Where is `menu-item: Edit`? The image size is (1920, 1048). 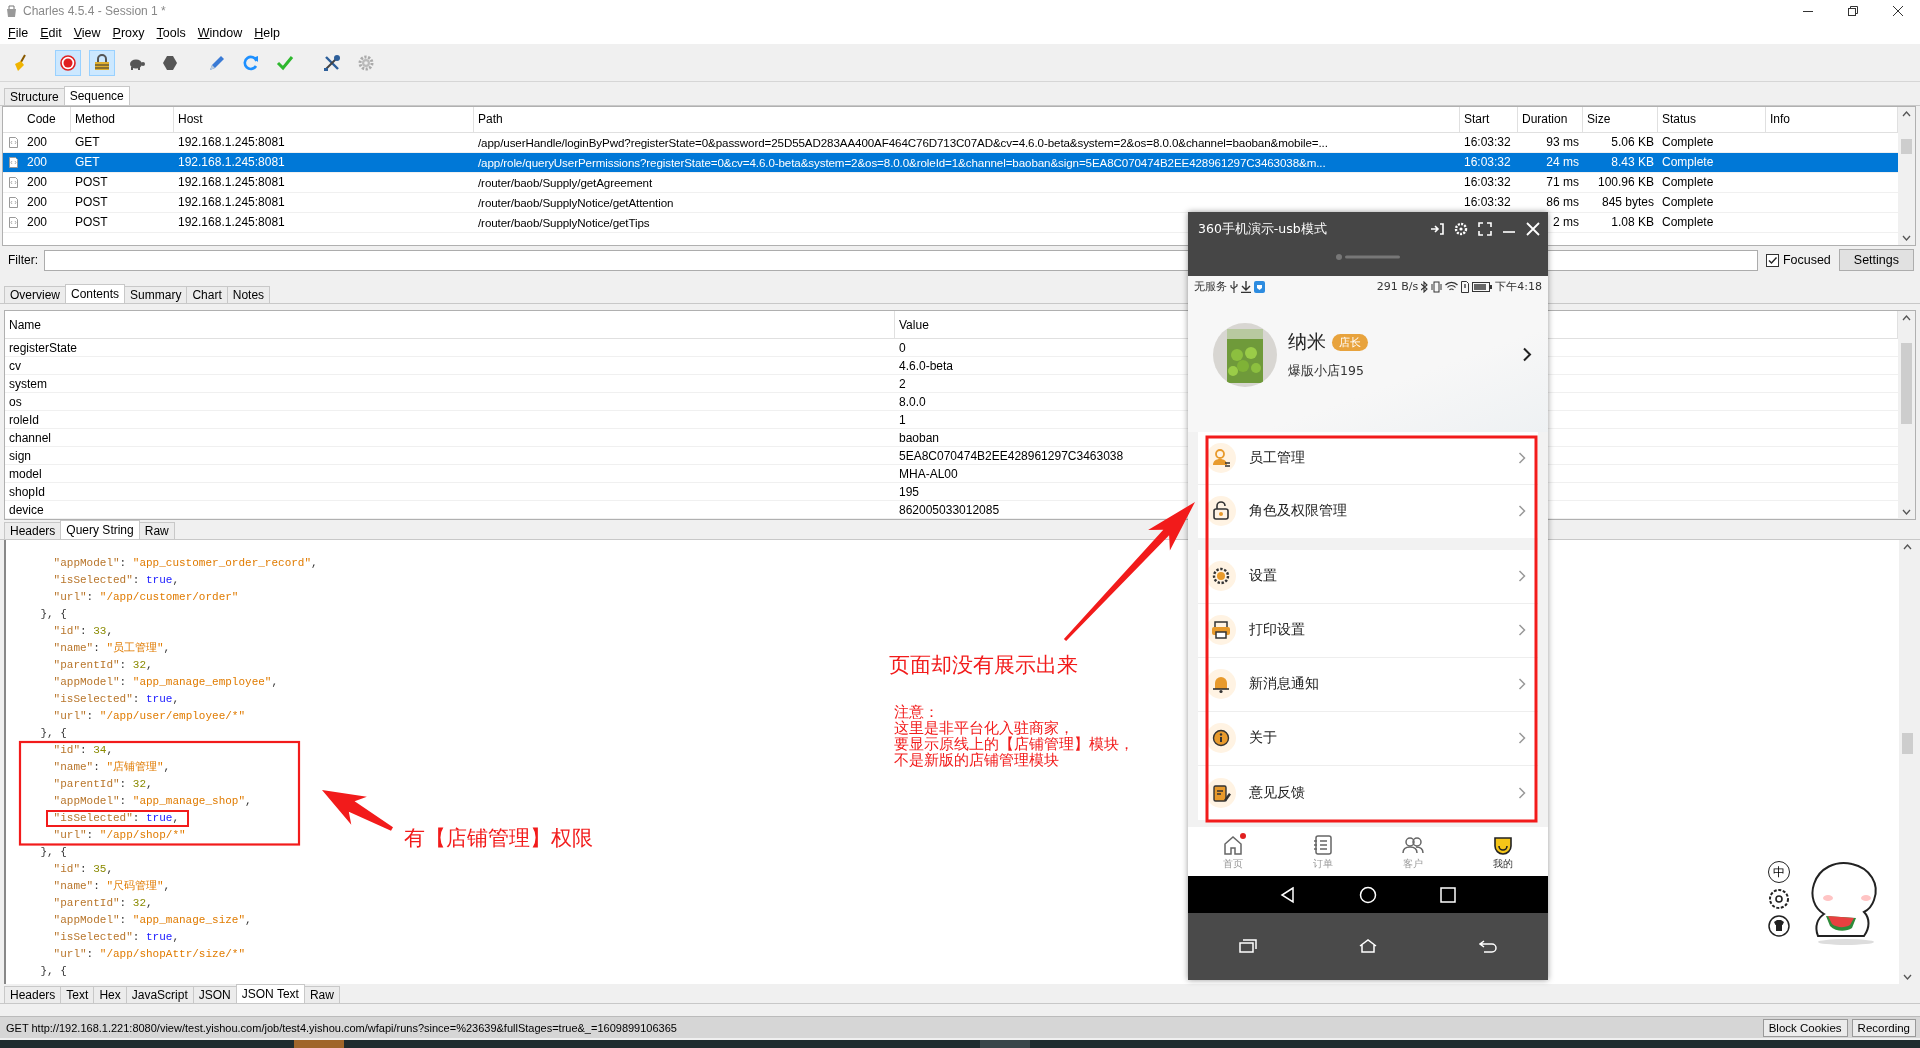 menu-item: Edit is located at coordinates (51, 33).